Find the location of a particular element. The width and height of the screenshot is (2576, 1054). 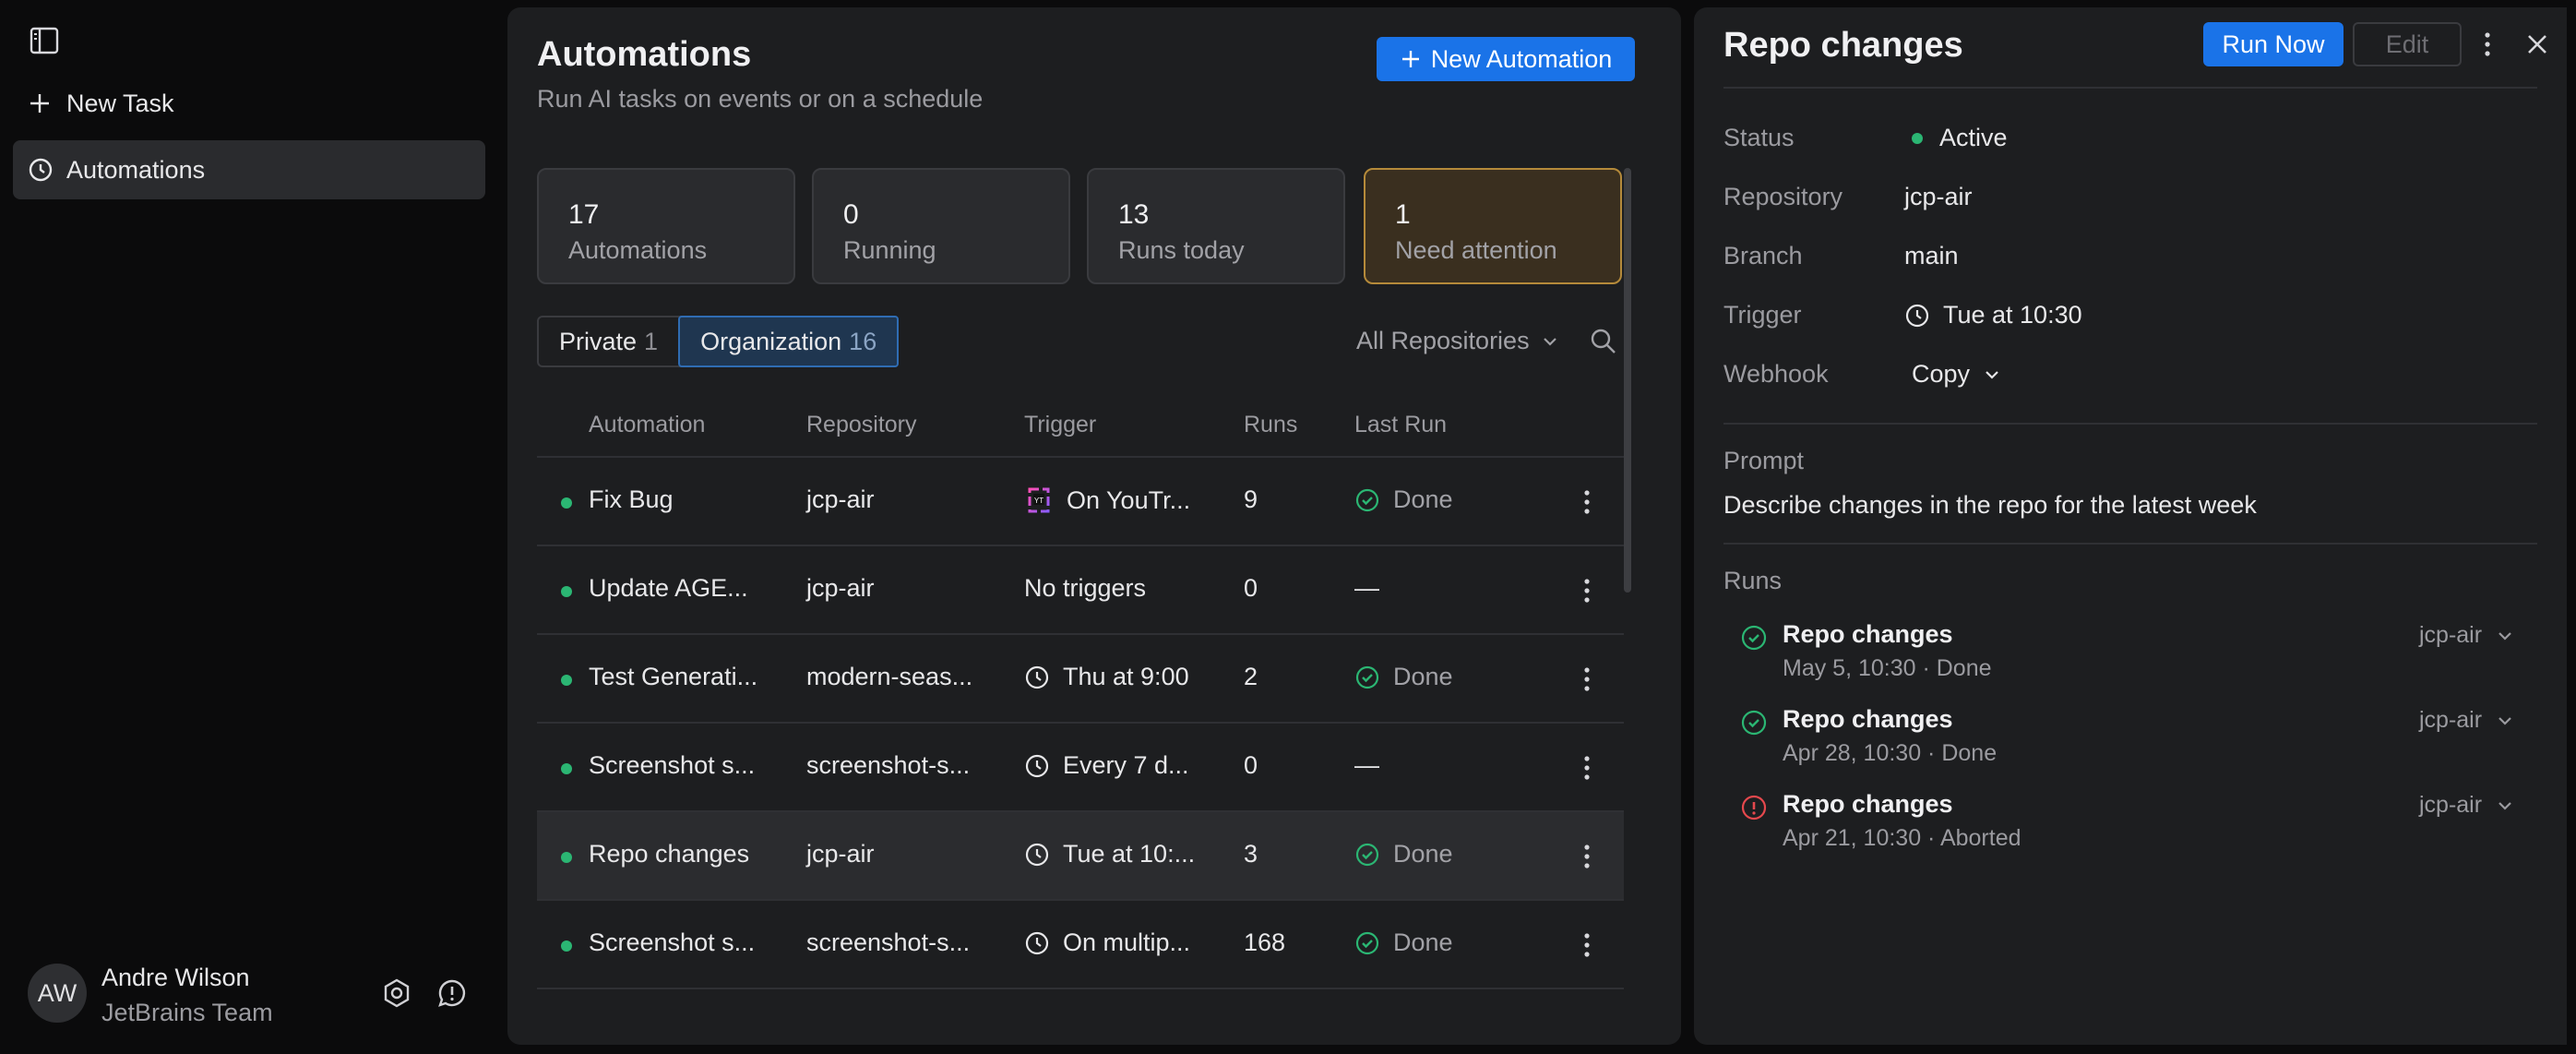

avatar: AW is located at coordinates (57, 994).